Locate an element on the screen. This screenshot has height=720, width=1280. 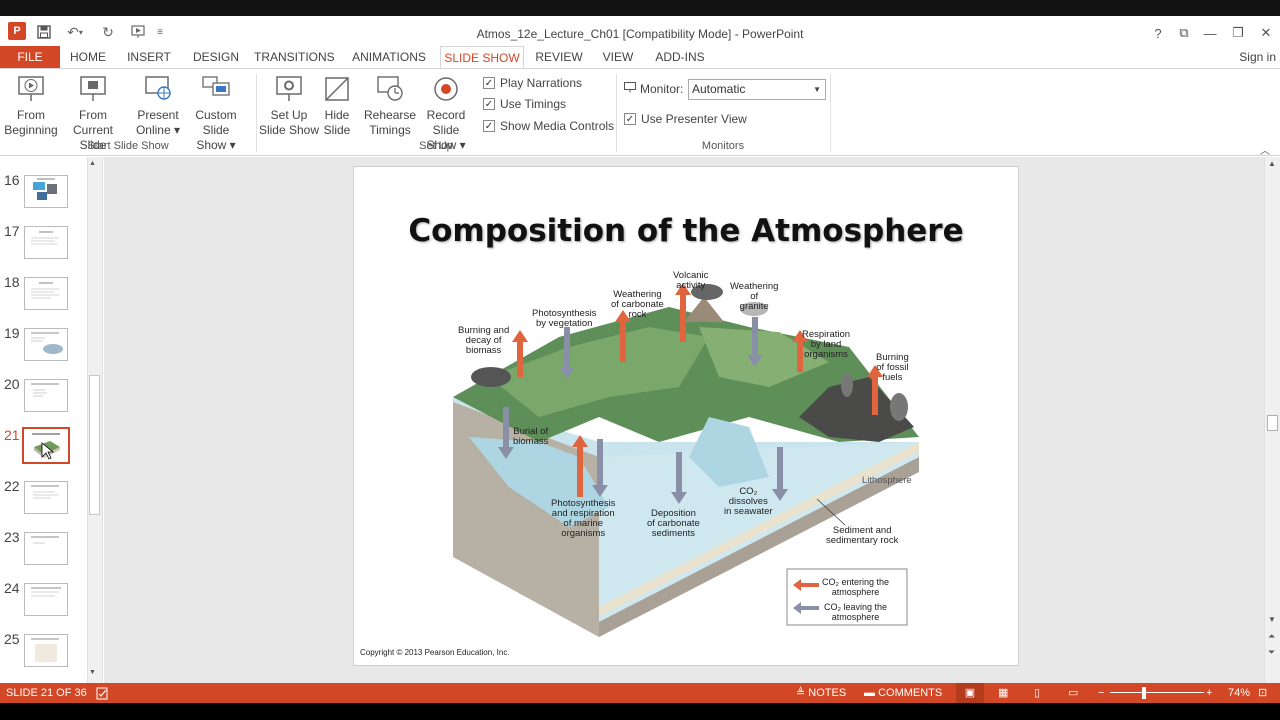
tab-add-ins: ADD-INS is located at coordinates (680, 57).